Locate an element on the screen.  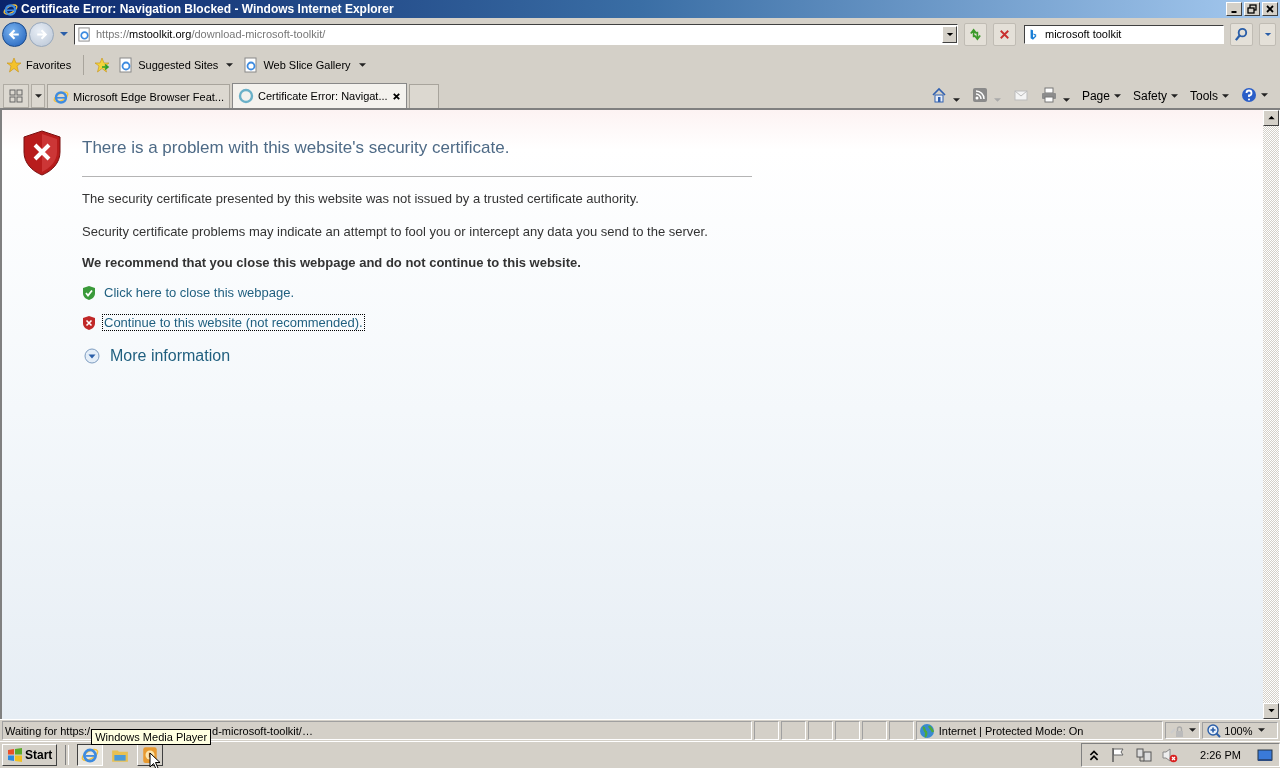
home-icon is located at coordinates (938, 95).